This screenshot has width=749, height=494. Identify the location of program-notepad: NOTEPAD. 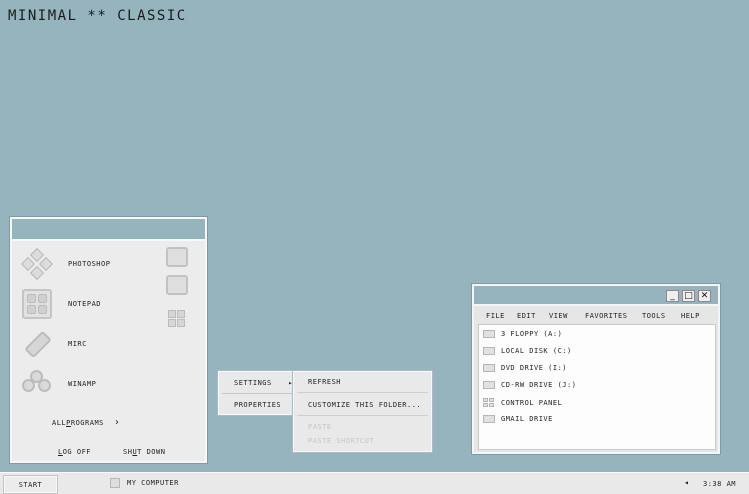
(61, 304).